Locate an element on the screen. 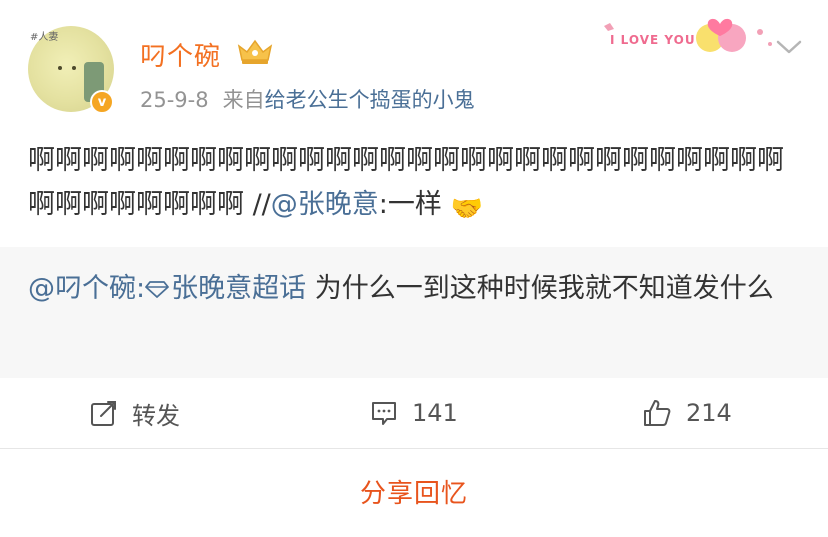 The width and height of the screenshot is (828, 537). handshake-emoji-icon: 🤝 is located at coordinates (466, 209).